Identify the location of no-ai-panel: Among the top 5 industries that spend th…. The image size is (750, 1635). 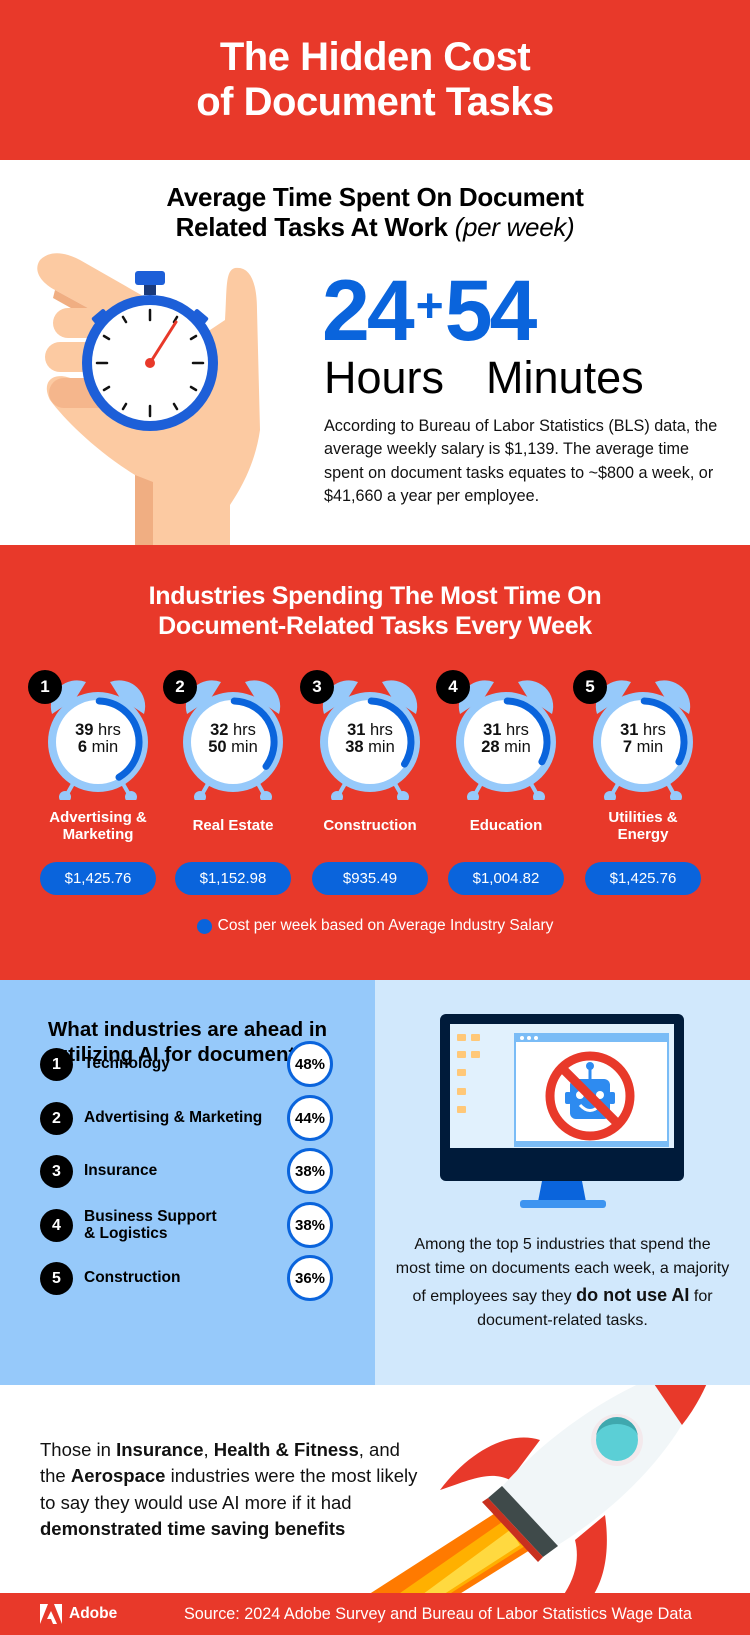
(562, 1182).